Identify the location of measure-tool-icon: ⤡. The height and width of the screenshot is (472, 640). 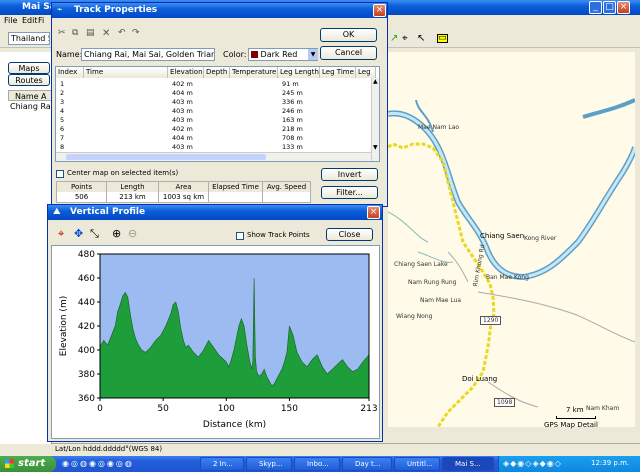
(94, 234).